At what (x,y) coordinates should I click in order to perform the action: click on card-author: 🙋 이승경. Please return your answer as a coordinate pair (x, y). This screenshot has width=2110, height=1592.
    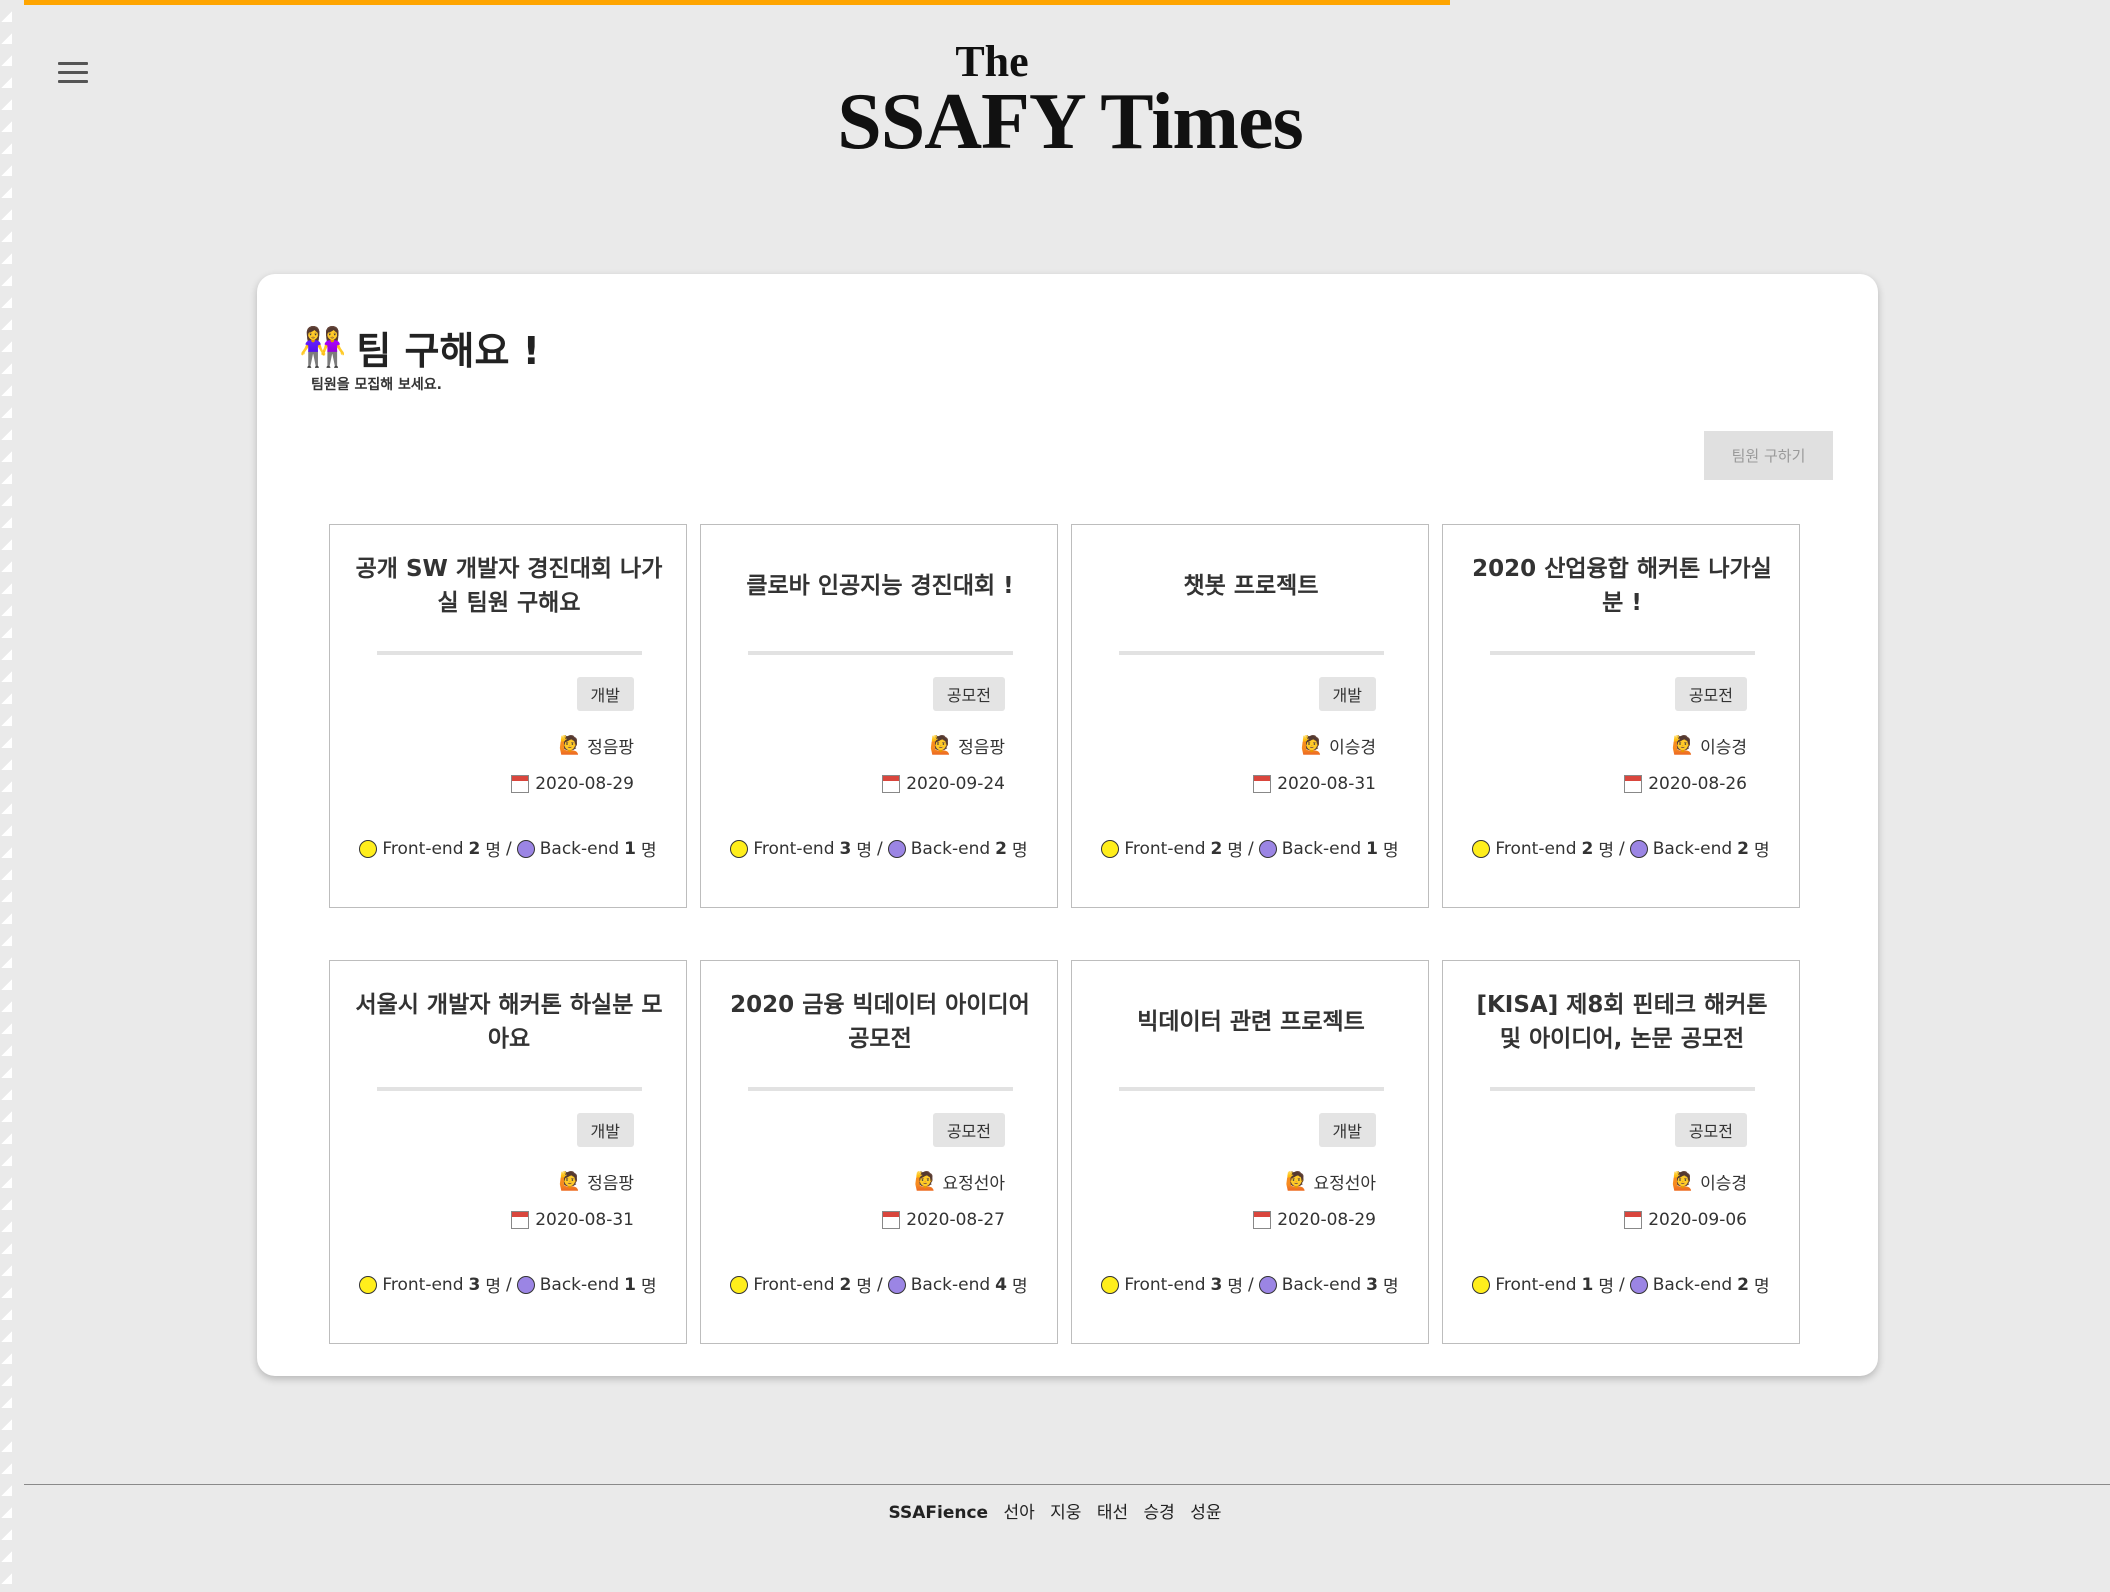
    Looking at the image, I should click on (1338, 745).